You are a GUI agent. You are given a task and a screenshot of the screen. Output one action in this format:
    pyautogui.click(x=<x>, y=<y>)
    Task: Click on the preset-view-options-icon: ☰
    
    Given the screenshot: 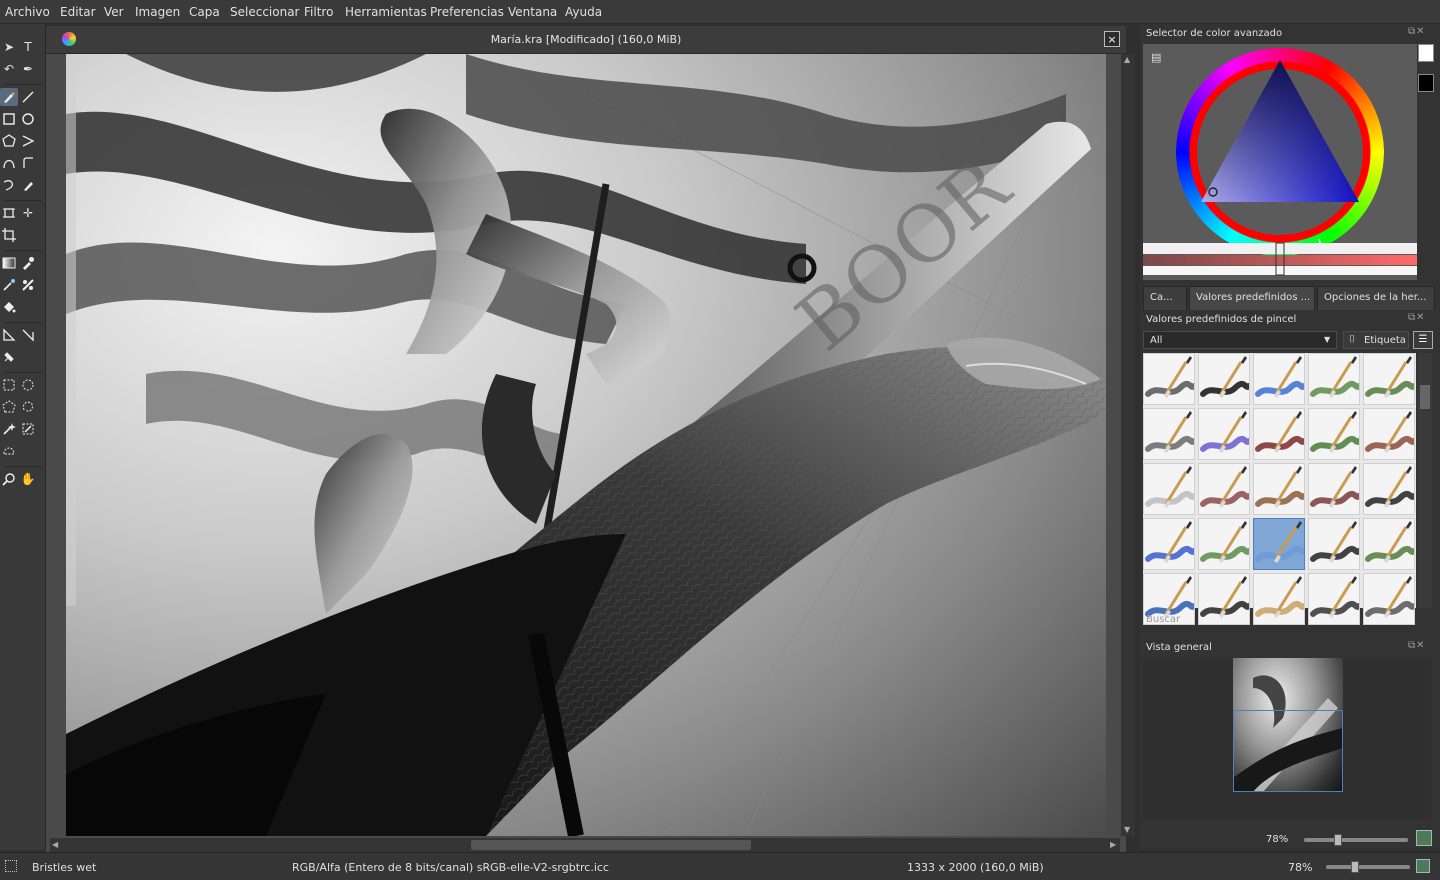 What is the action you would take?
    pyautogui.click(x=1423, y=340)
    